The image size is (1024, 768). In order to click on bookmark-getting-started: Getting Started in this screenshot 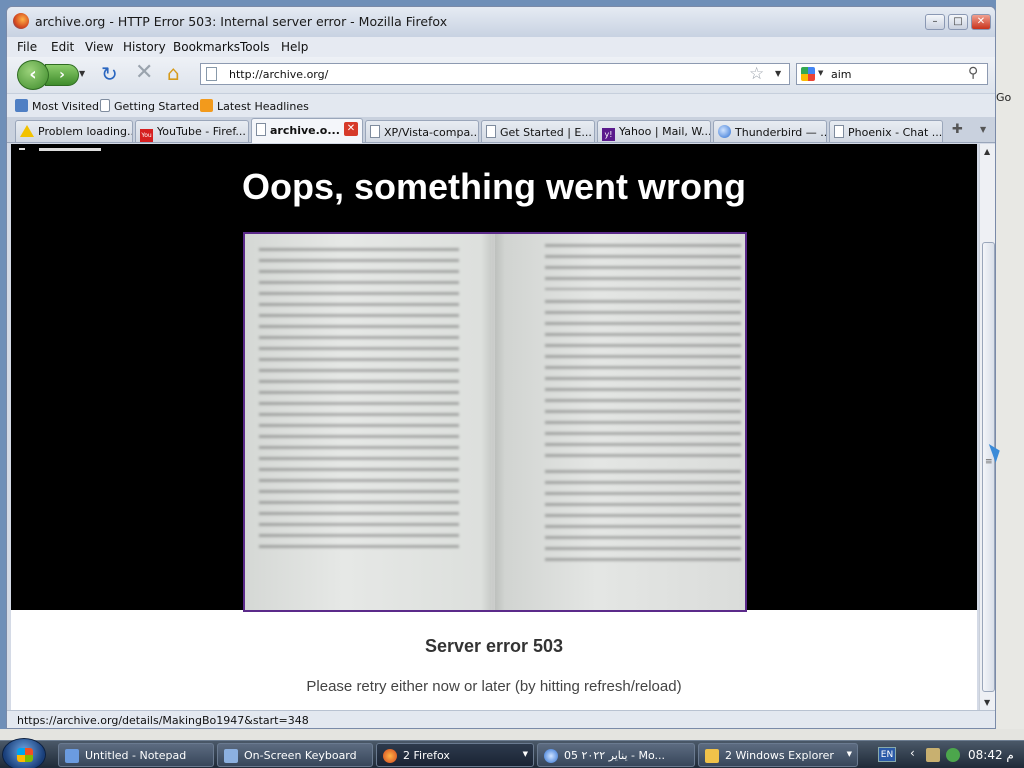, I will do `click(149, 106)`.